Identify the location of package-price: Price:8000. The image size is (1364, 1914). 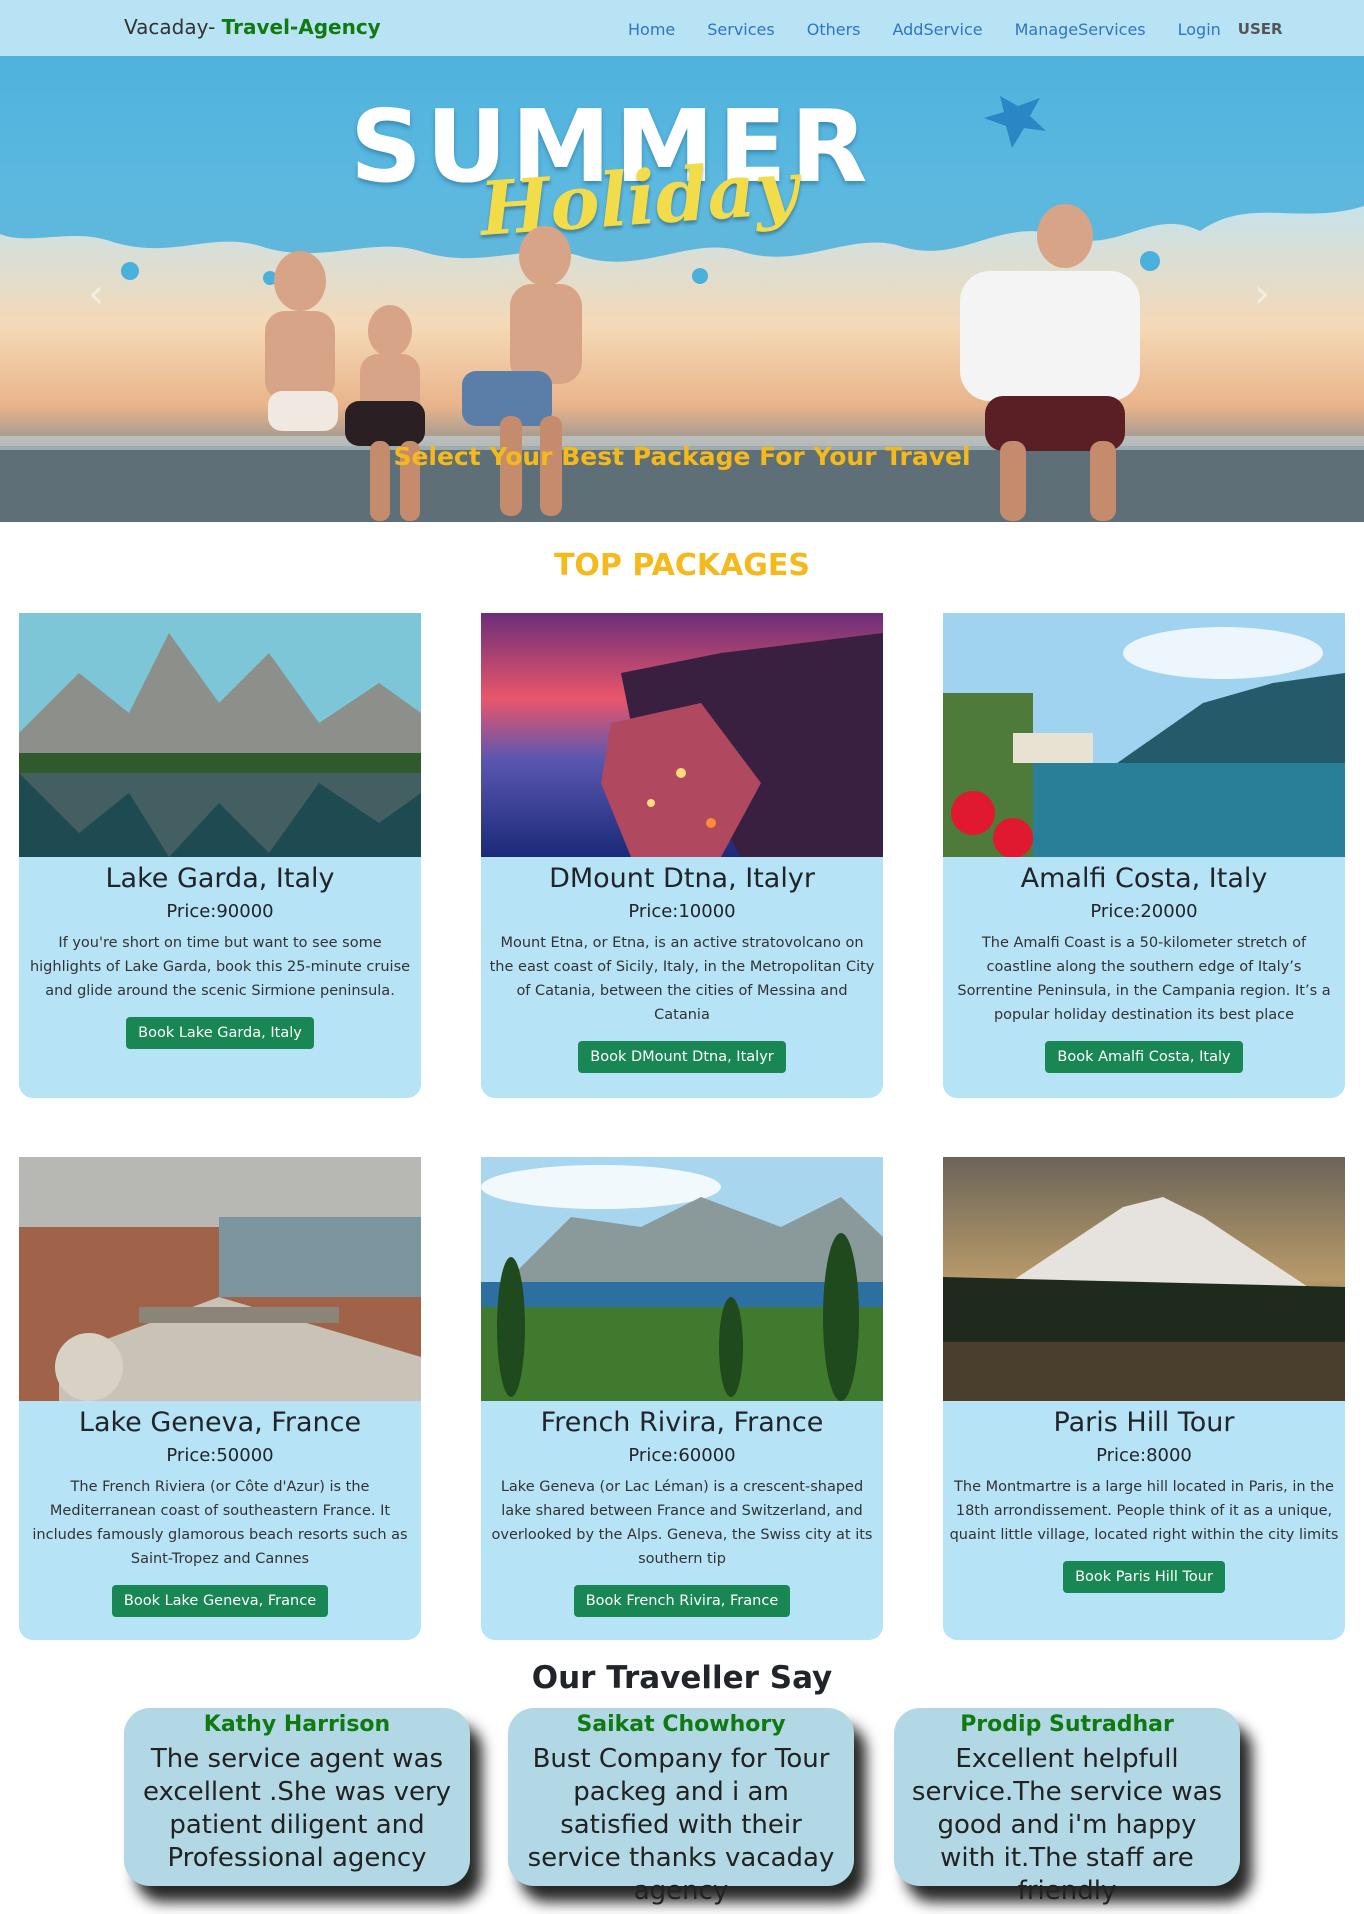
(1144, 1455).